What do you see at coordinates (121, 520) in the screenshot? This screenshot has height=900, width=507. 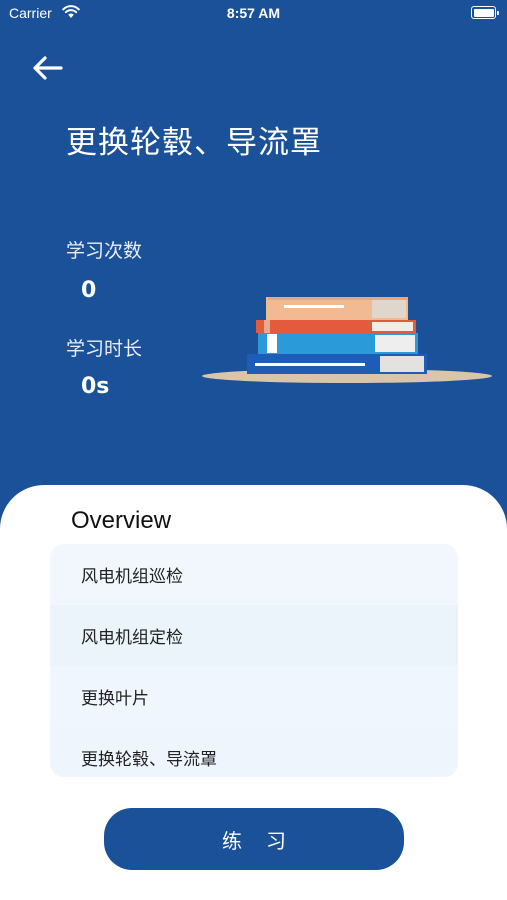 I see `overview-title: Overview` at bounding box center [121, 520].